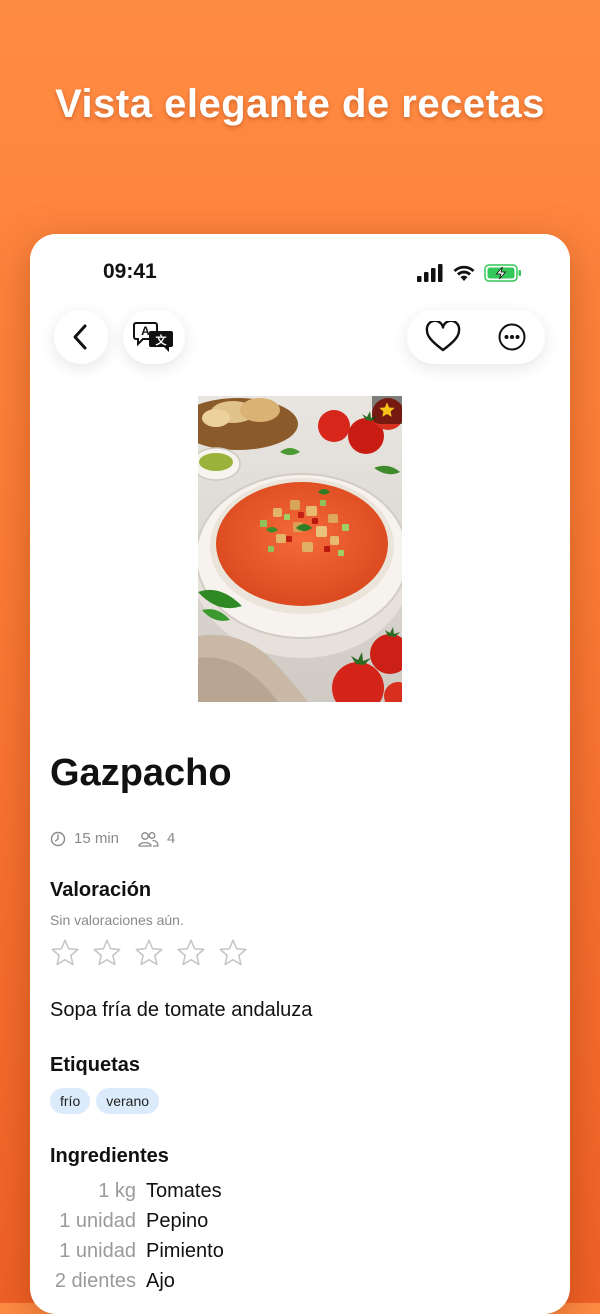 The width and height of the screenshot is (600, 1314). Describe the element at coordinates (130, 271) in the screenshot. I see `status-time: 09:41` at that location.